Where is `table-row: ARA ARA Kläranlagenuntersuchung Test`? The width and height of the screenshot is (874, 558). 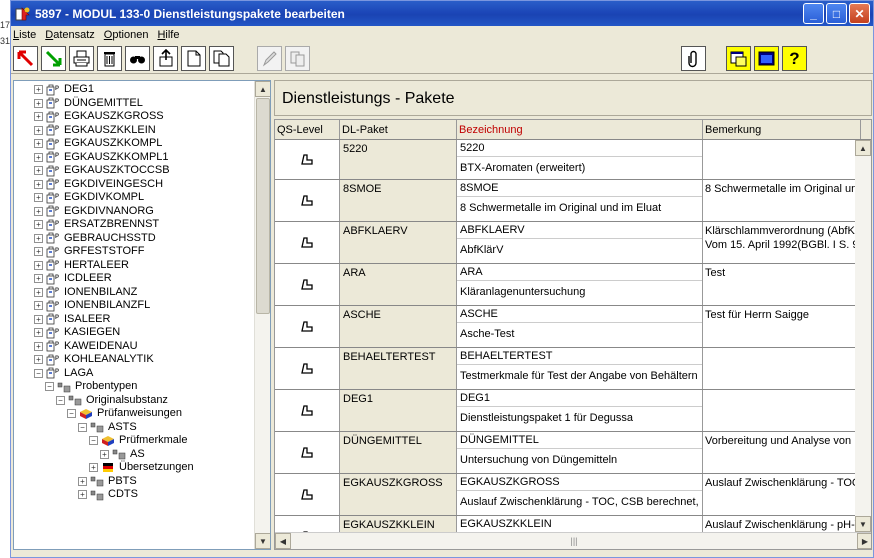 table-row: ARA ARA Kläranlagenuntersuchung Test is located at coordinates (573, 285).